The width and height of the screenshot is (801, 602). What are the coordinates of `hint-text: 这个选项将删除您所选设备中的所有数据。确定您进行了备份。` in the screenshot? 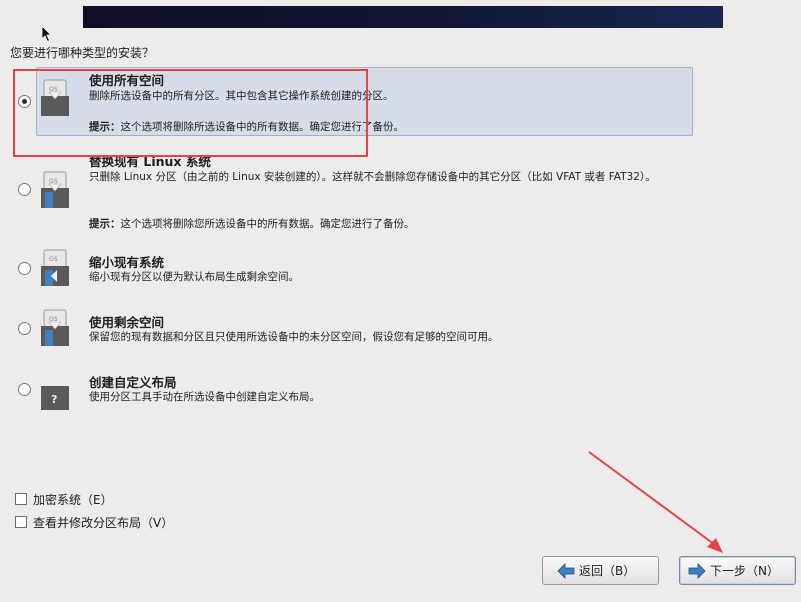 It's located at (267, 224).